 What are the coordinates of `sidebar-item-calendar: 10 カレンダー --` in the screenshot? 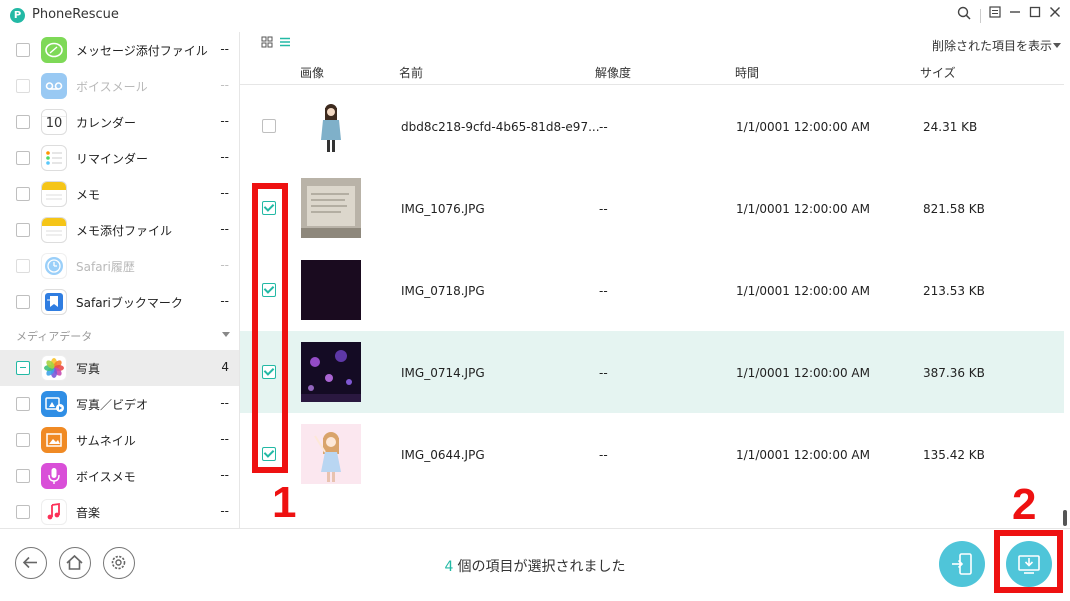 It's located at (119, 122).